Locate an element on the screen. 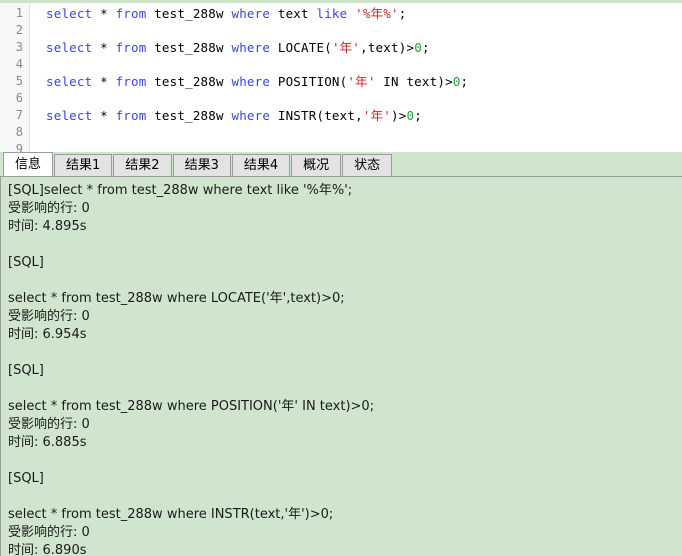  tab-3: 结果3 is located at coordinates (201, 165).